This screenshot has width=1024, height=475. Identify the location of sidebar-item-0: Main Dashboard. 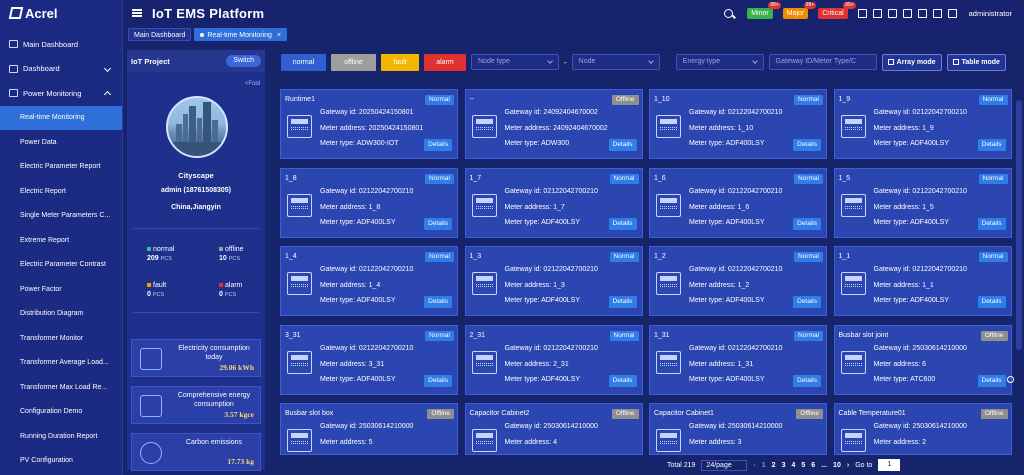
(61, 44).